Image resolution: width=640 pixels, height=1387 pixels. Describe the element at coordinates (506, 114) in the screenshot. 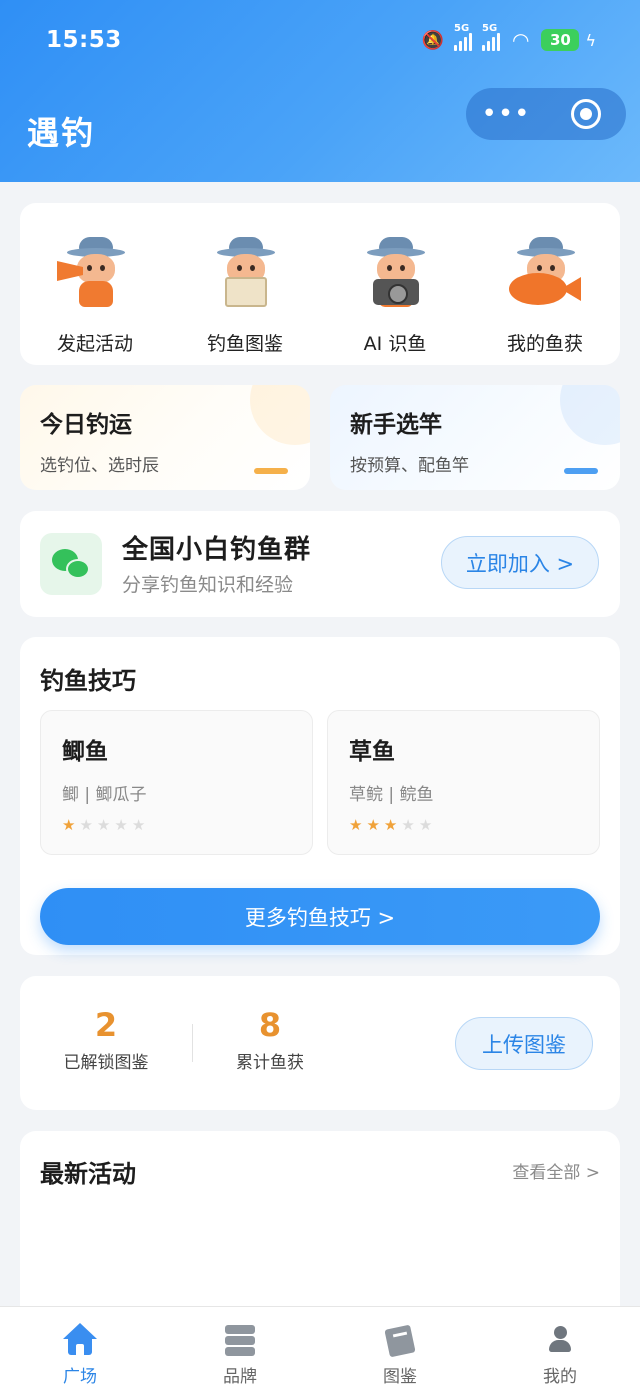

I see `more-icon: •••` at that location.